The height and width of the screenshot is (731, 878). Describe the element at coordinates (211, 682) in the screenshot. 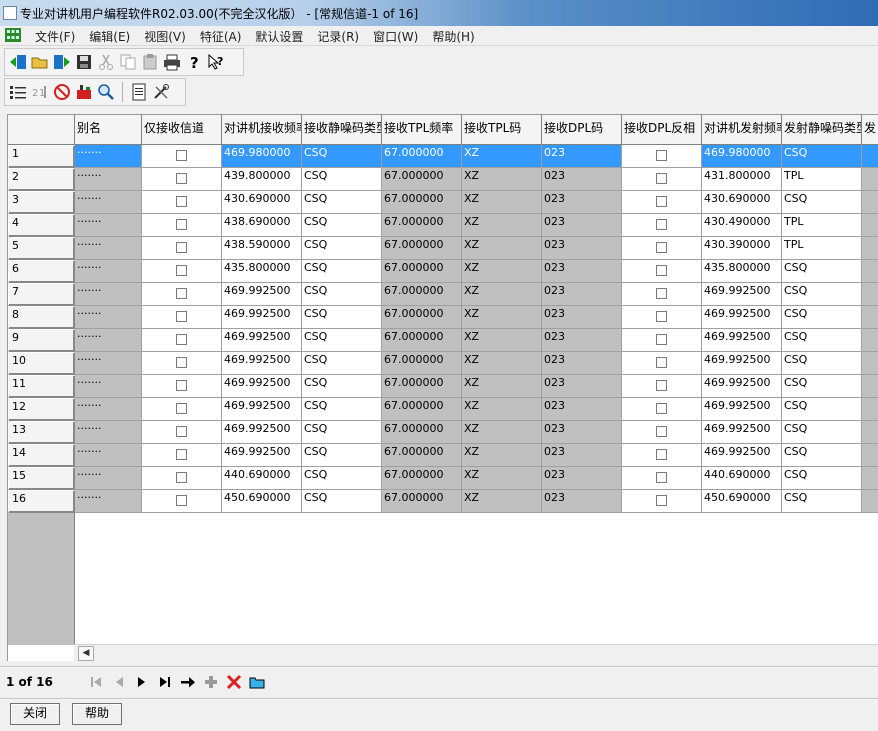

I see `add-record-icon` at that location.